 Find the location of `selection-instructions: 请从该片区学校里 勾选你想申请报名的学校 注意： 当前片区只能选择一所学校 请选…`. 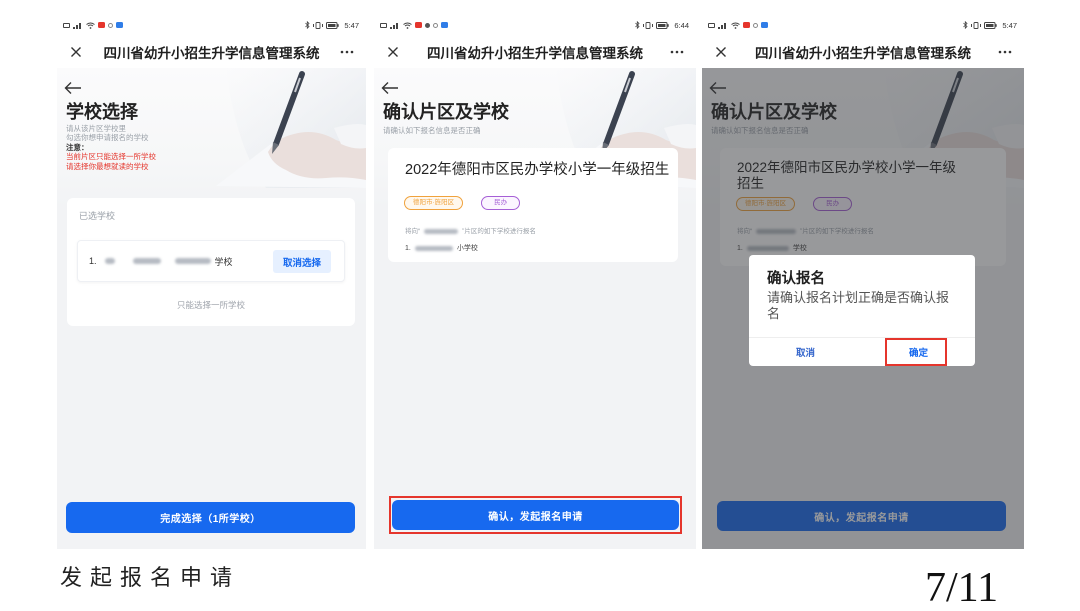

selection-instructions: 请从该片区学校里 勾选你想申请报名的学校 注意： 当前片区只能选择一所学校 请选… is located at coordinates (111, 147).